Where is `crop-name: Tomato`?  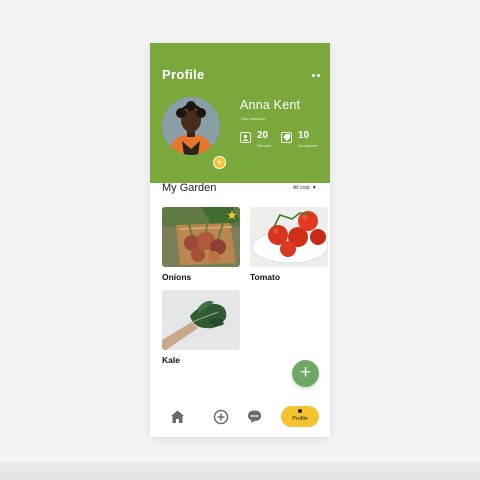 crop-name: Tomato is located at coordinates (265, 277).